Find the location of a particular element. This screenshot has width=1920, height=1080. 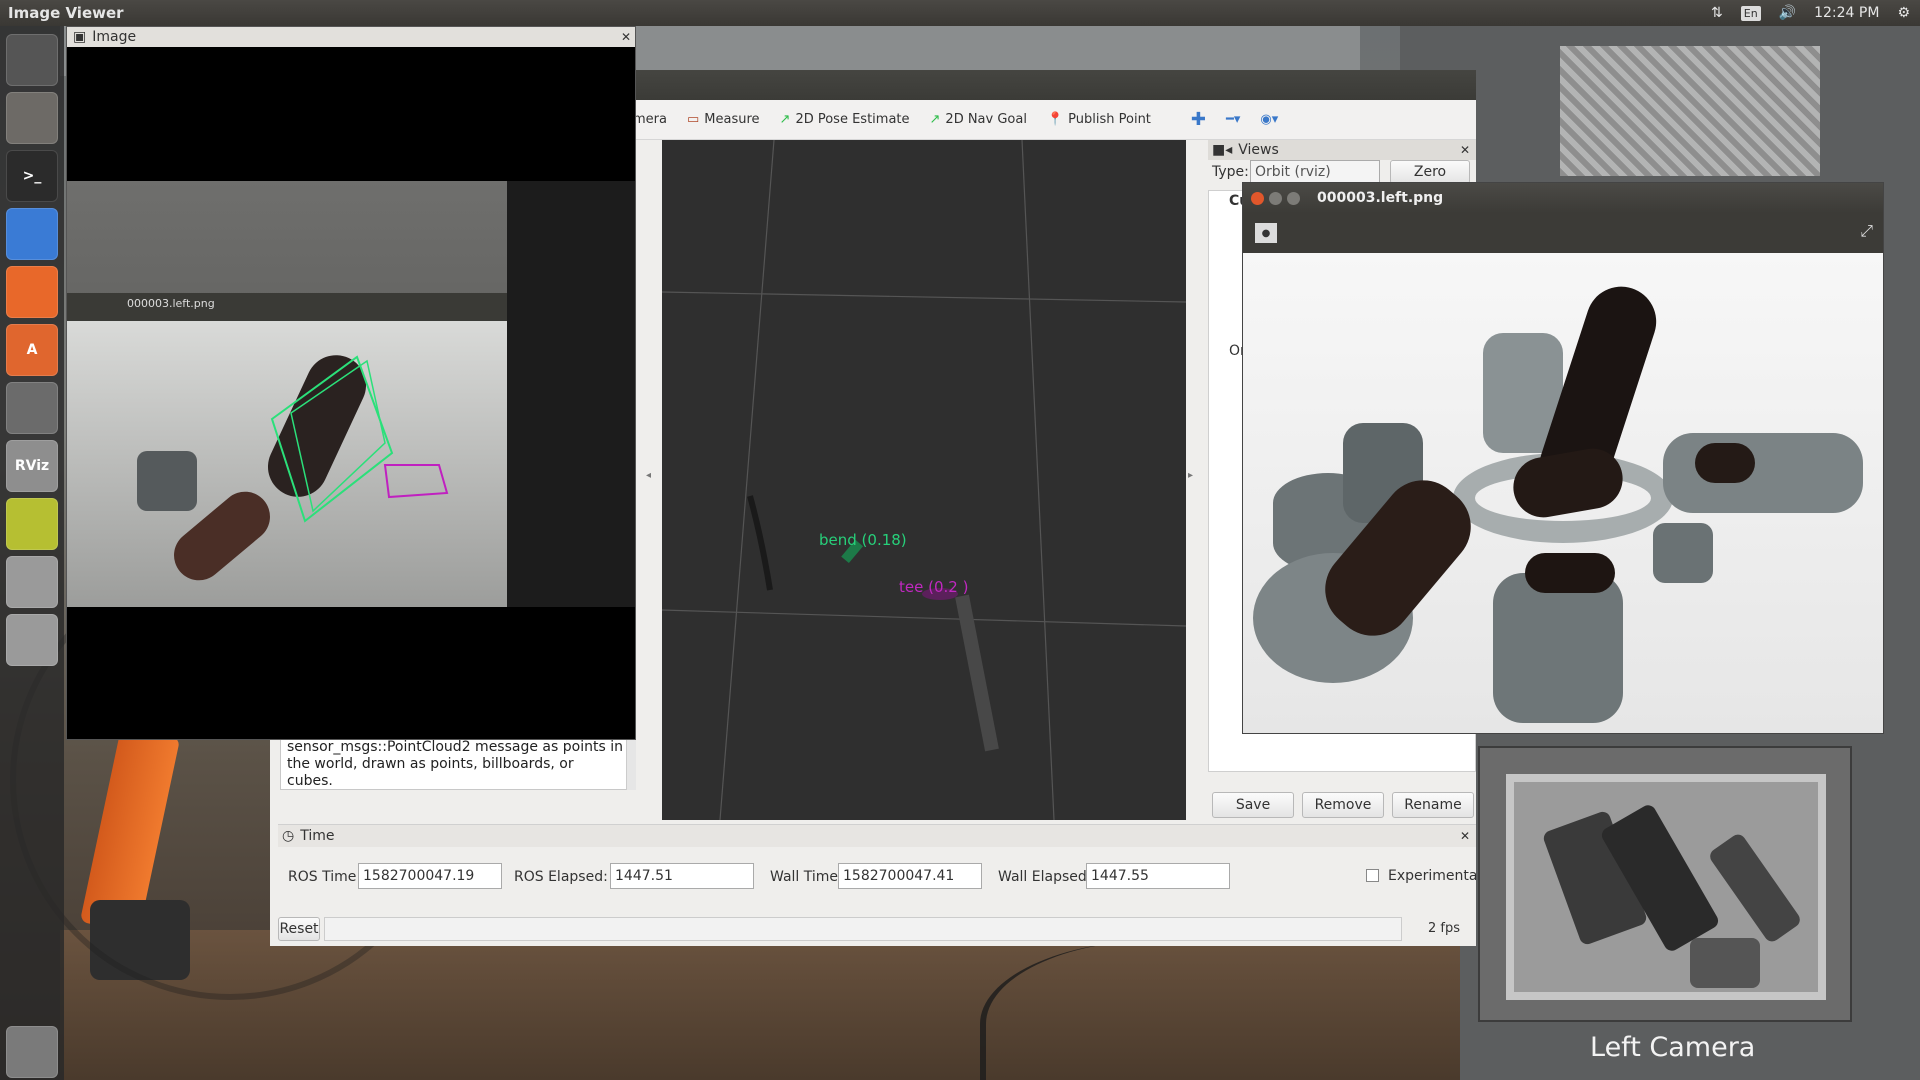

type-label: Type: is located at coordinates (1230, 172).